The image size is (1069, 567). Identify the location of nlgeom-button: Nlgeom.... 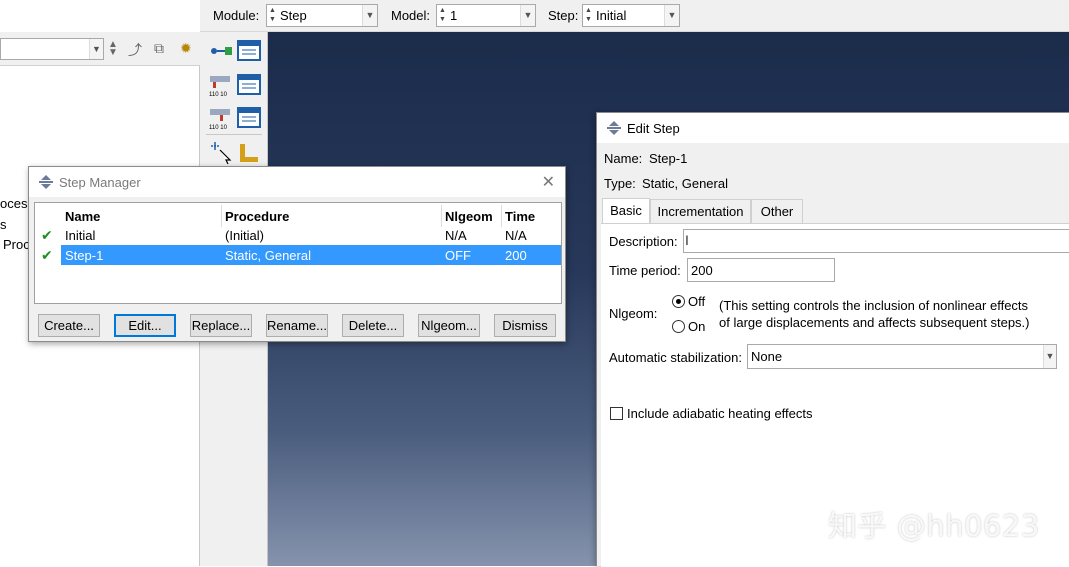
(449, 325).